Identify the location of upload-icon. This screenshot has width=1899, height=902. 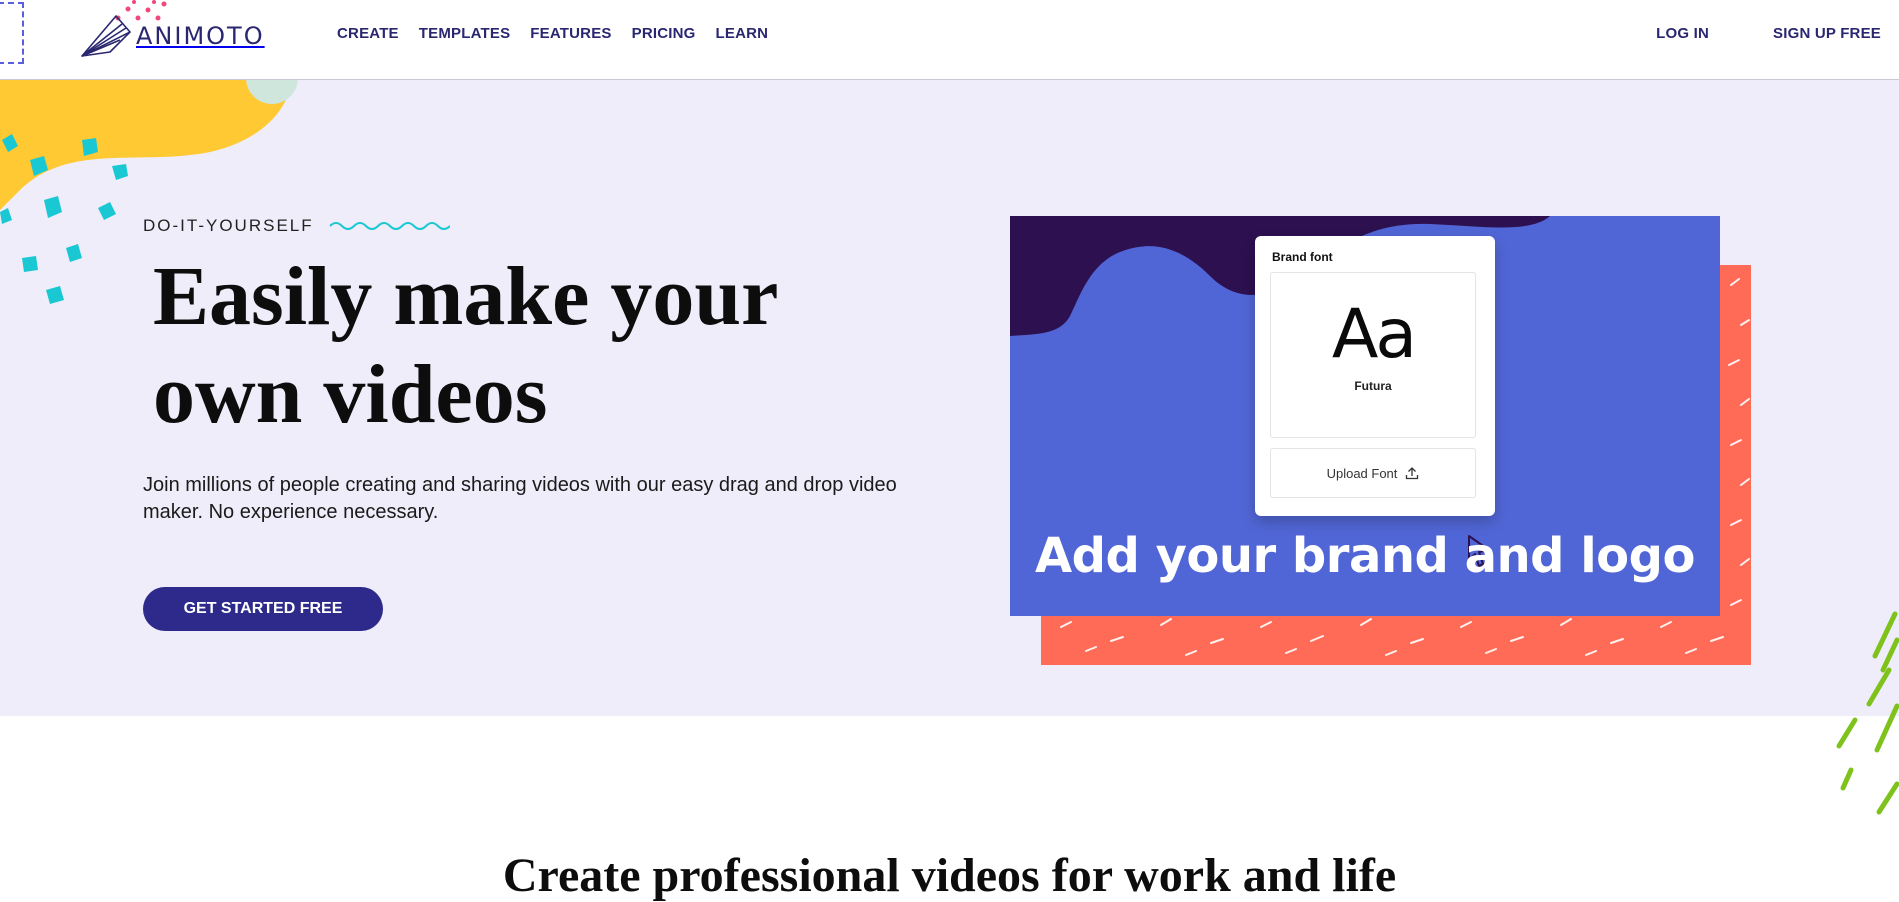
(1412, 473).